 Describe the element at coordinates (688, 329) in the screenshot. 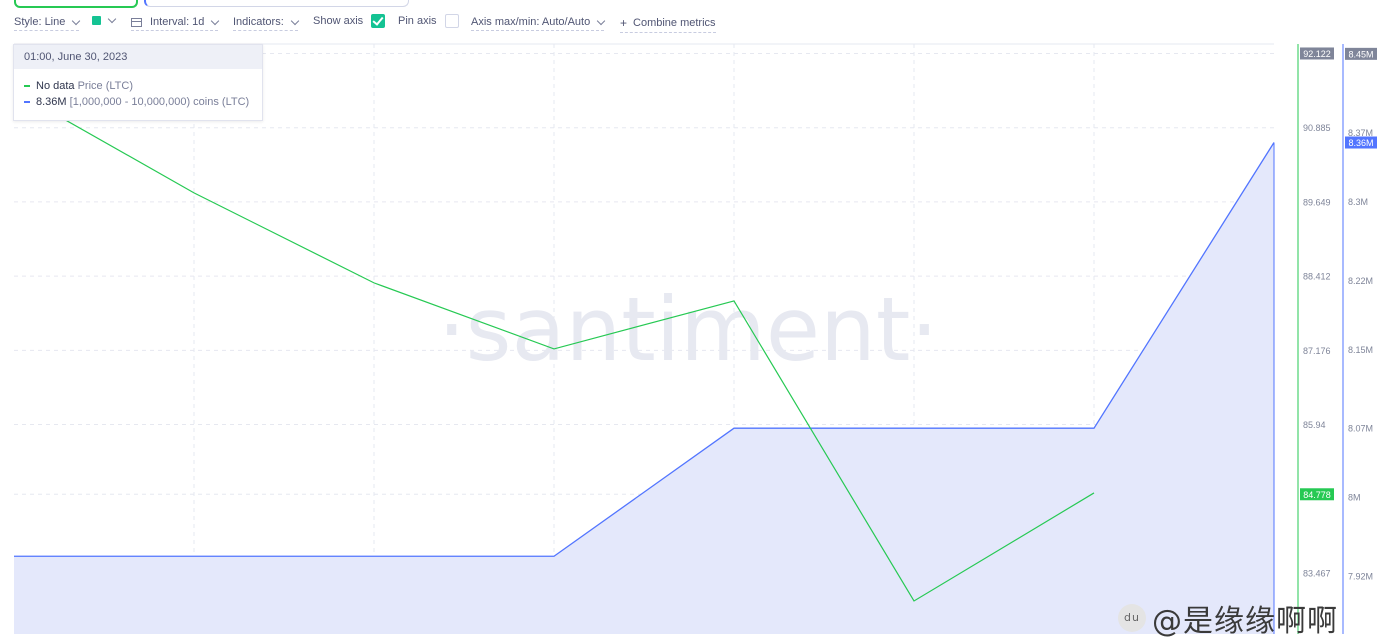

I see `santiment-watermark: ·santiment·` at that location.